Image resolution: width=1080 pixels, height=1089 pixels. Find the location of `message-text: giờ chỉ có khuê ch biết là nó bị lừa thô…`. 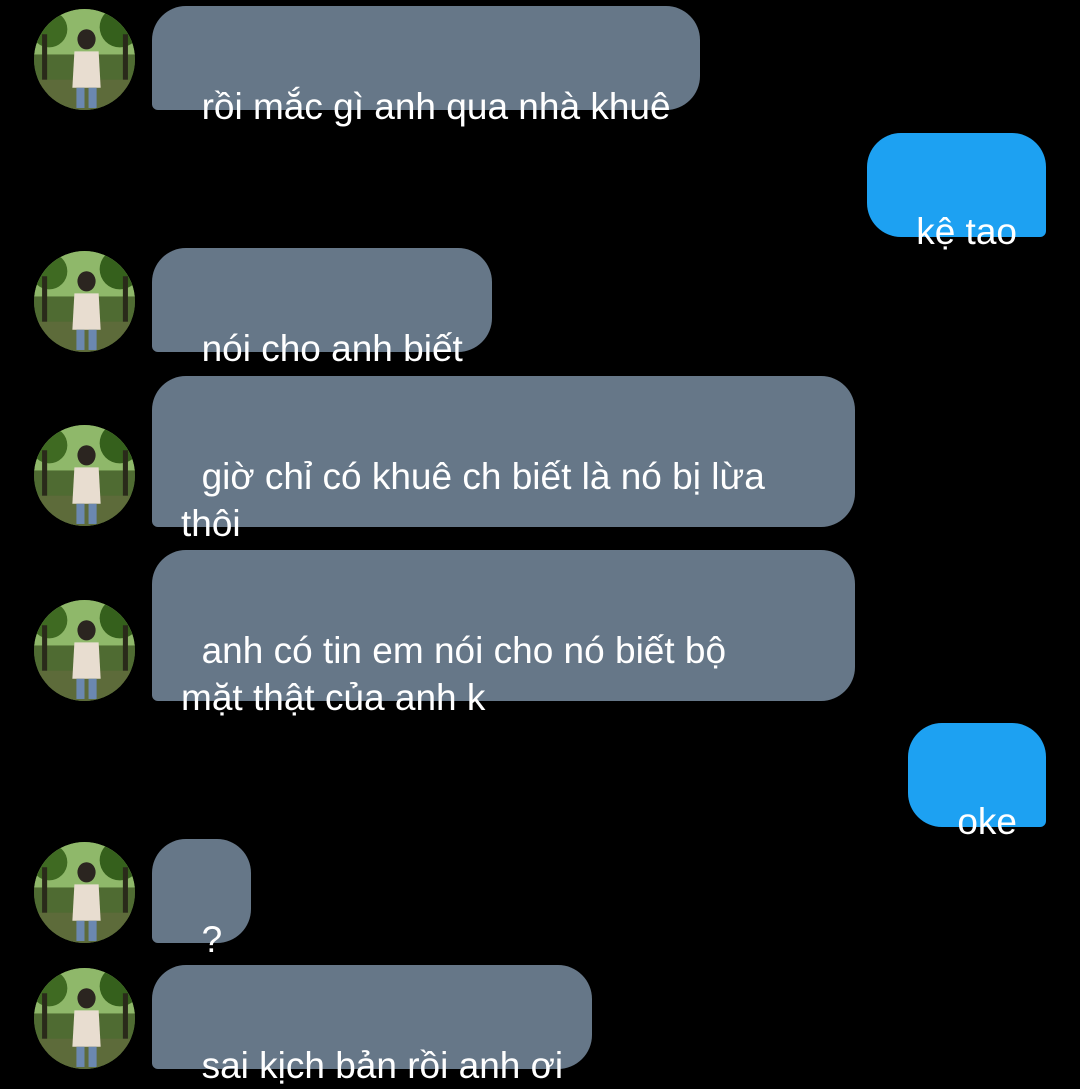

message-text: giờ chỉ có khuê ch biết là nó bị lừa thô… is located at coordinates (473, 500).